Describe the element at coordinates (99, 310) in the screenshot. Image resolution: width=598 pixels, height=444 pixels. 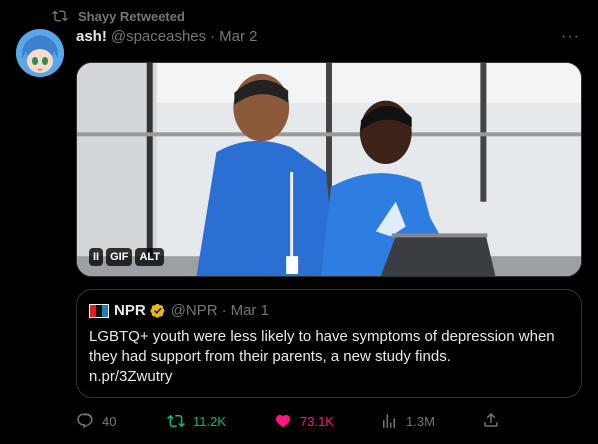
I see `npr-logo` at that location.